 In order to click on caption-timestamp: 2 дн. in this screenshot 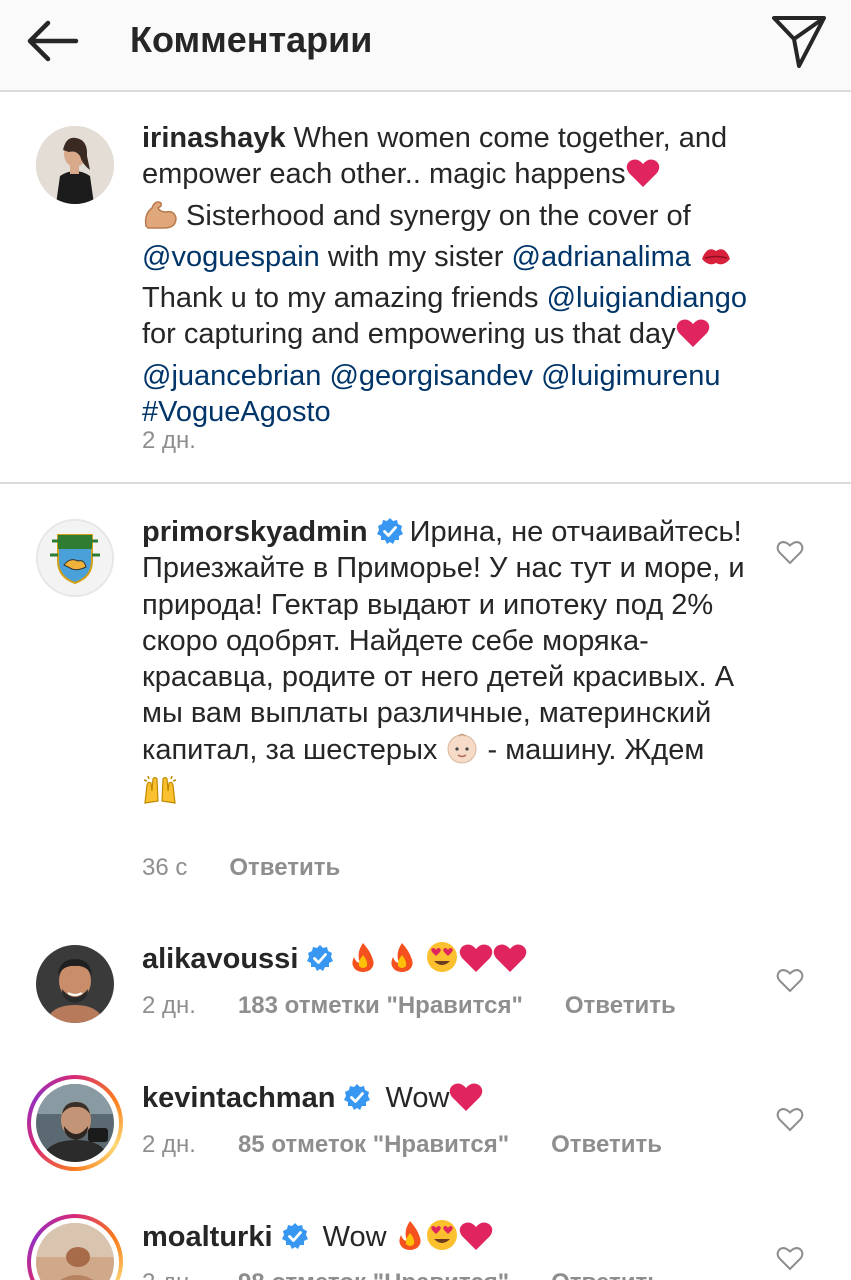, I will do `click(169, 440)`.